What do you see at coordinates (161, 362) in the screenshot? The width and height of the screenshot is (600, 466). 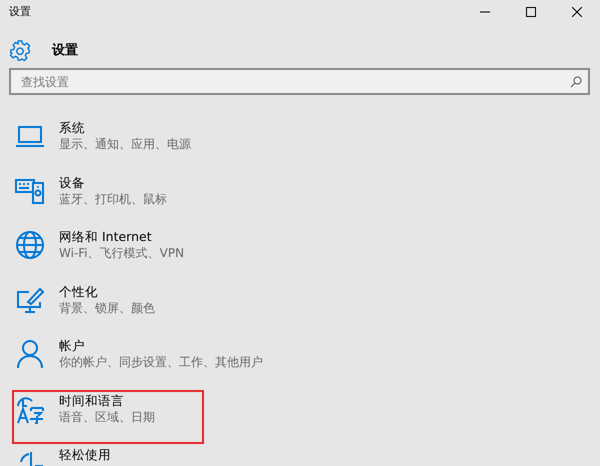 I see `category-description: 你的帐户、同步设置、工作、其他用户` at bounding box center [161, 362].